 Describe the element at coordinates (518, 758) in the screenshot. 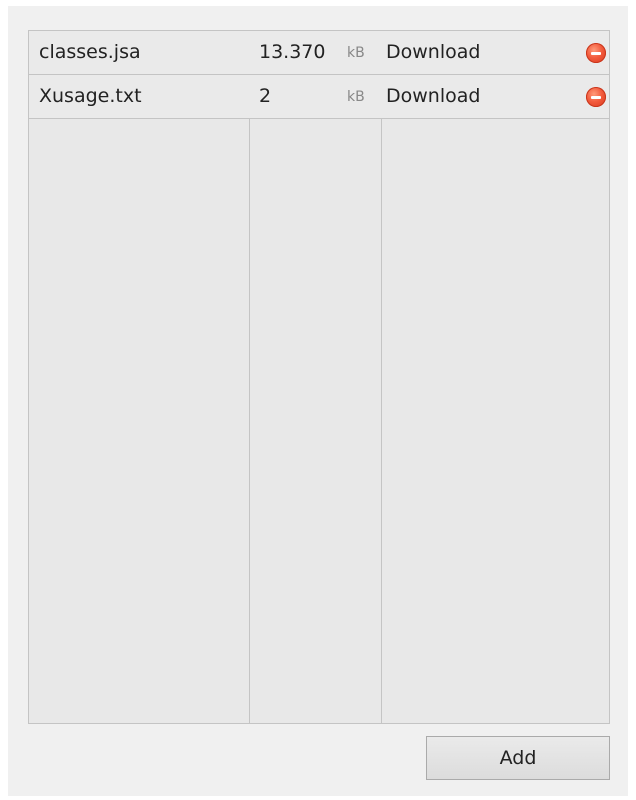

I see `add-button: Add` at that location.